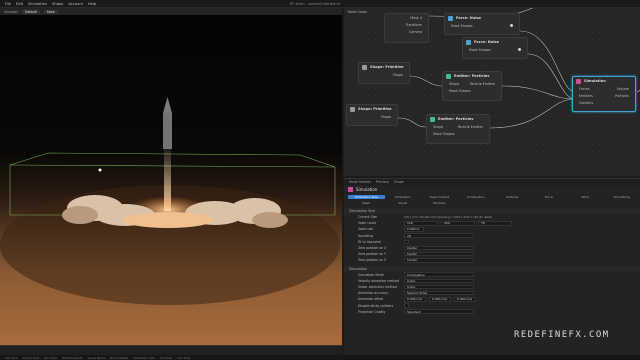 The image size is (640, 360). Describe the element at coordinates (406, 242) in the screenshot. I see `fit-upscaled-checkbox` at that location.